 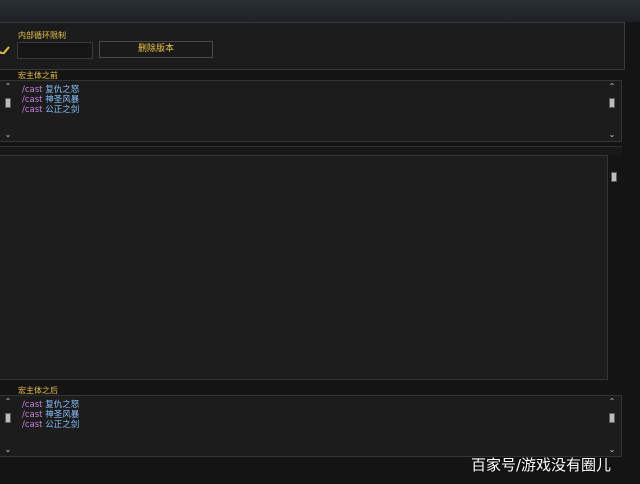 I want to click on macro-before-editor: ⌃ ⌄ /cast 复仇之怒 /cast 神圣风暴 /cast 公正之剑 ⌃ ⌄, so click(x=311, y=111).